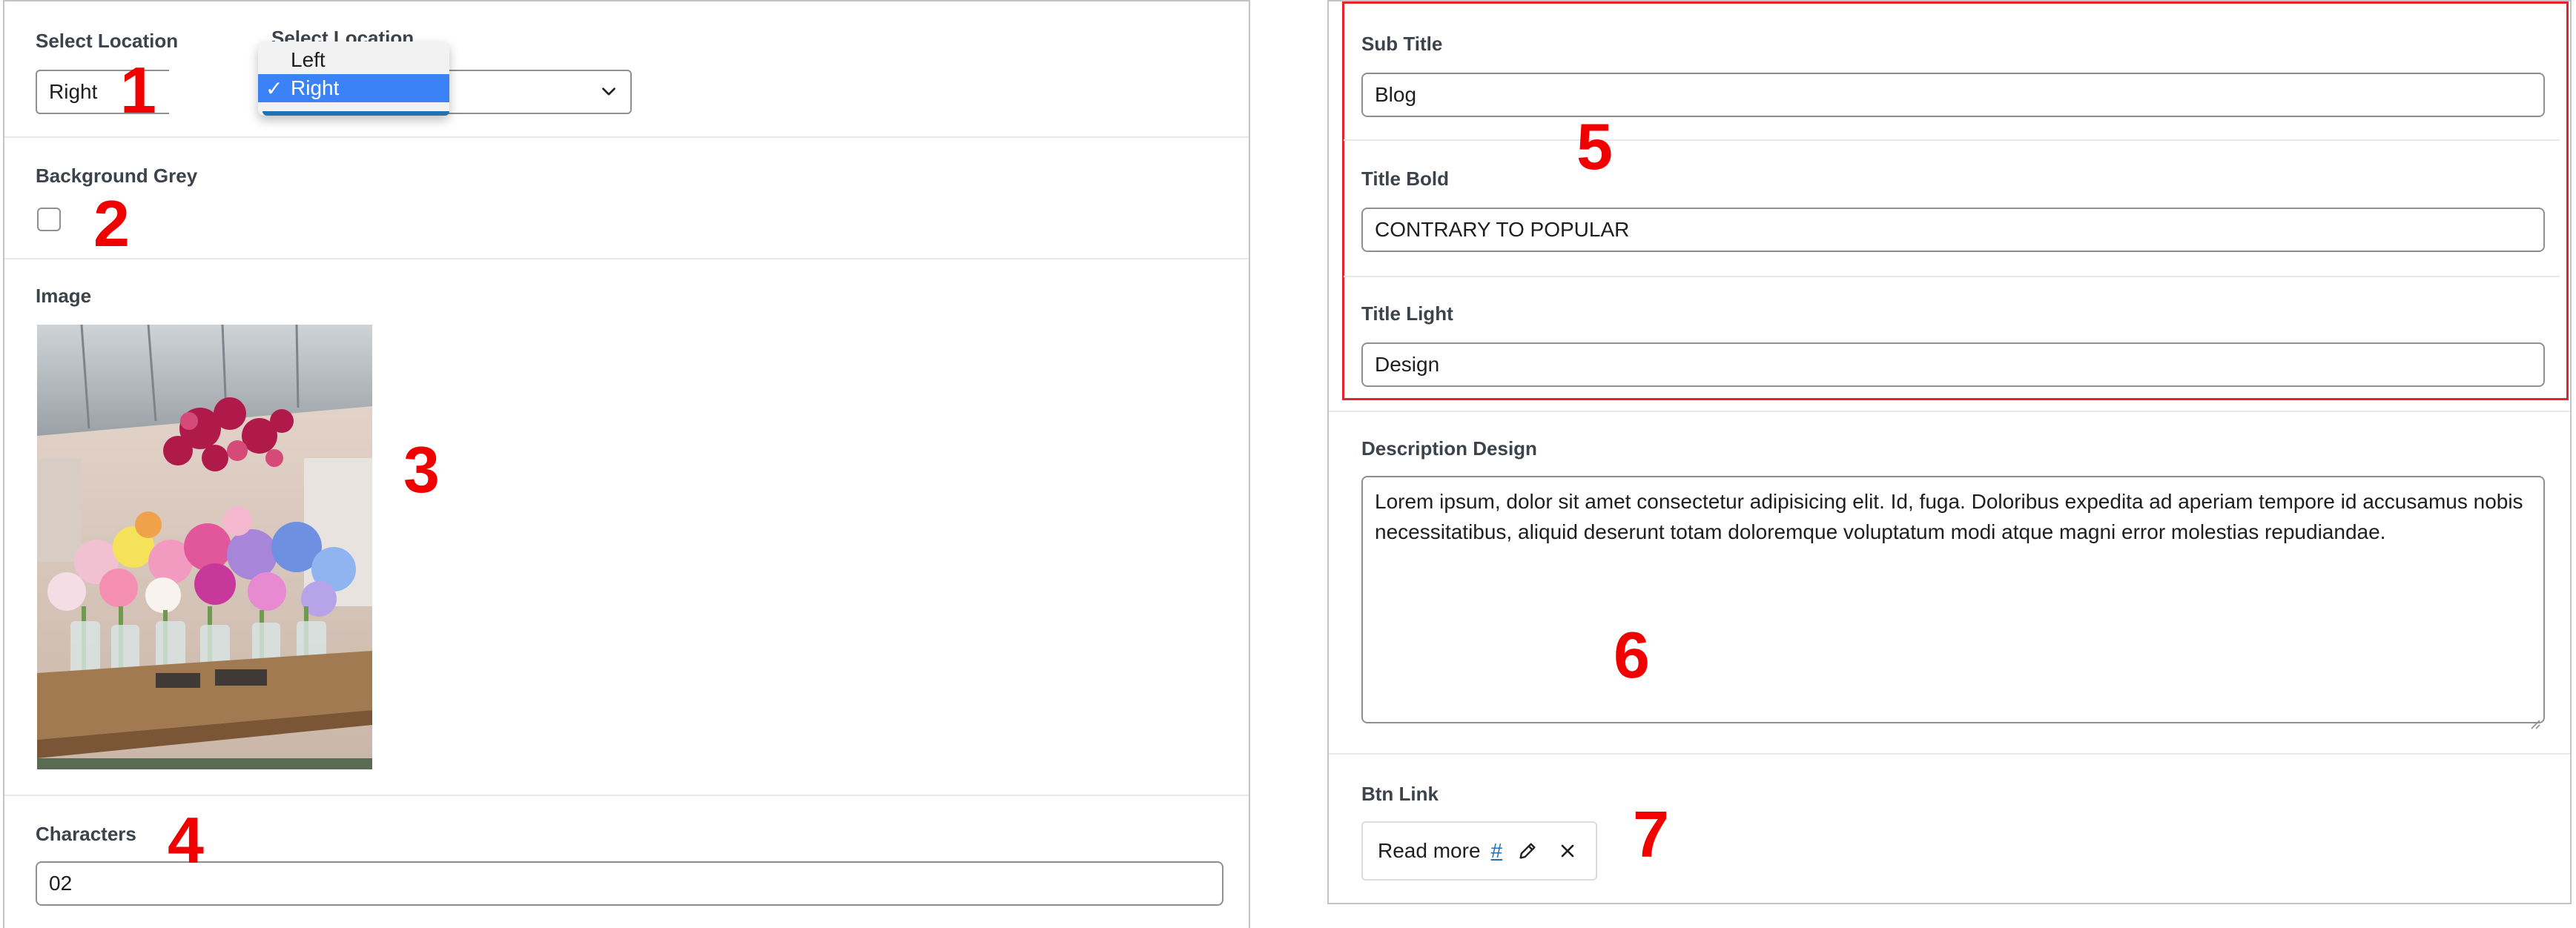 The height and width of the screenshot is (928, 2576). Describe the element at coordinates (1953, 95) in the screenshot. I see `sub-title-input: Blog` at that location.